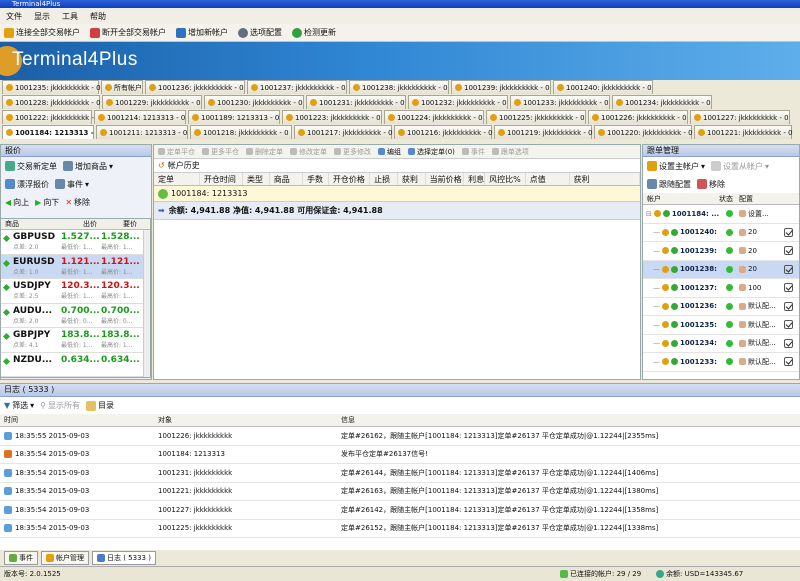 The height and width of the screenshot is (581, 800). I want to click on menu-tools: 工具, so click(70, 16).